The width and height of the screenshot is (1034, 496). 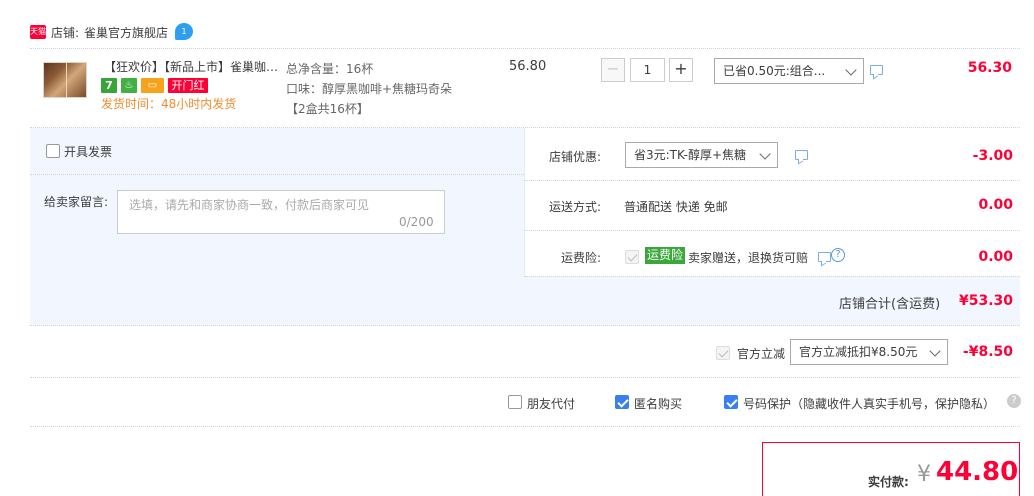 What do you see at coordinates (869, 404) in the screenshot?
I see `phone-protect-label: 号码保护（隐藏收件人真实手机号，保护隐私）` at bounding box center [869, 404].